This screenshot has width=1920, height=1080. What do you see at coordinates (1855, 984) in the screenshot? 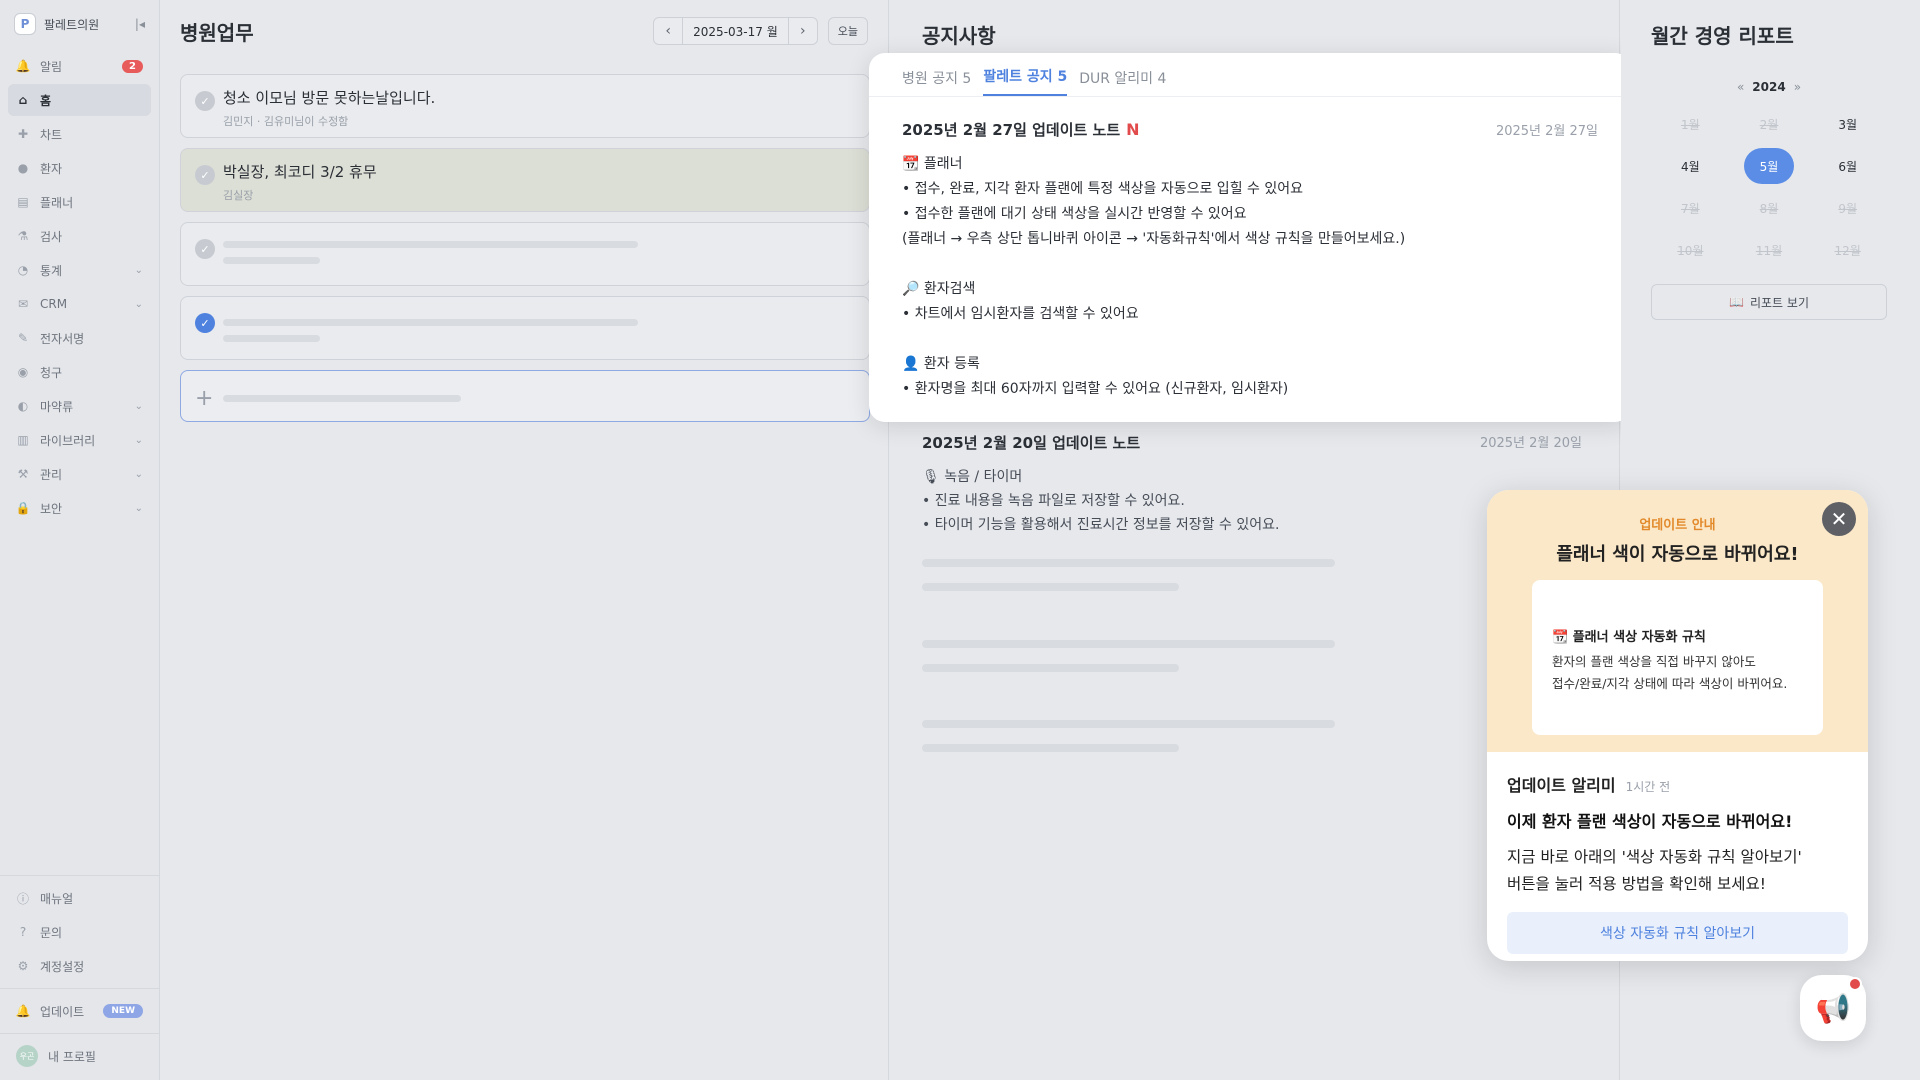
I see `unread-dot` at bounding box center [1855, 984].